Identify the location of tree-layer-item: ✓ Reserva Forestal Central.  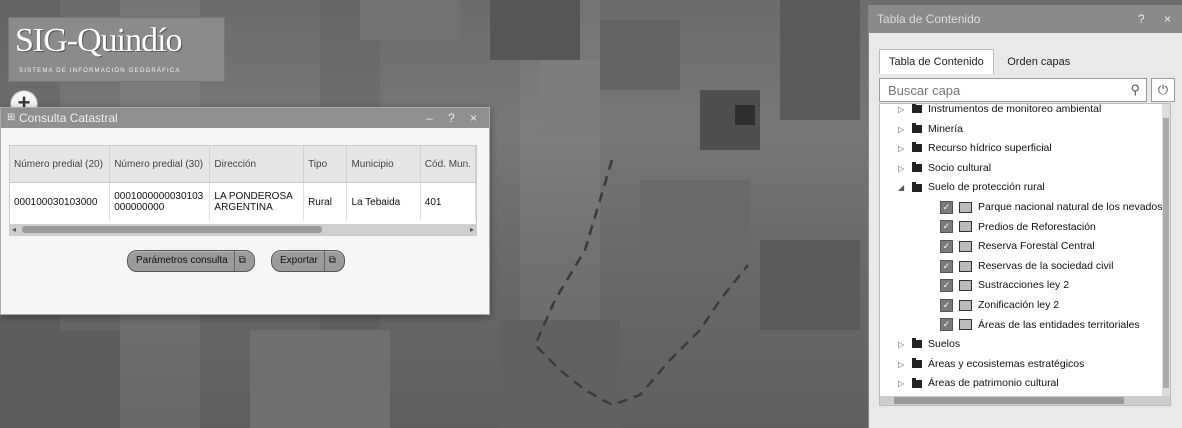
(1017, 246).